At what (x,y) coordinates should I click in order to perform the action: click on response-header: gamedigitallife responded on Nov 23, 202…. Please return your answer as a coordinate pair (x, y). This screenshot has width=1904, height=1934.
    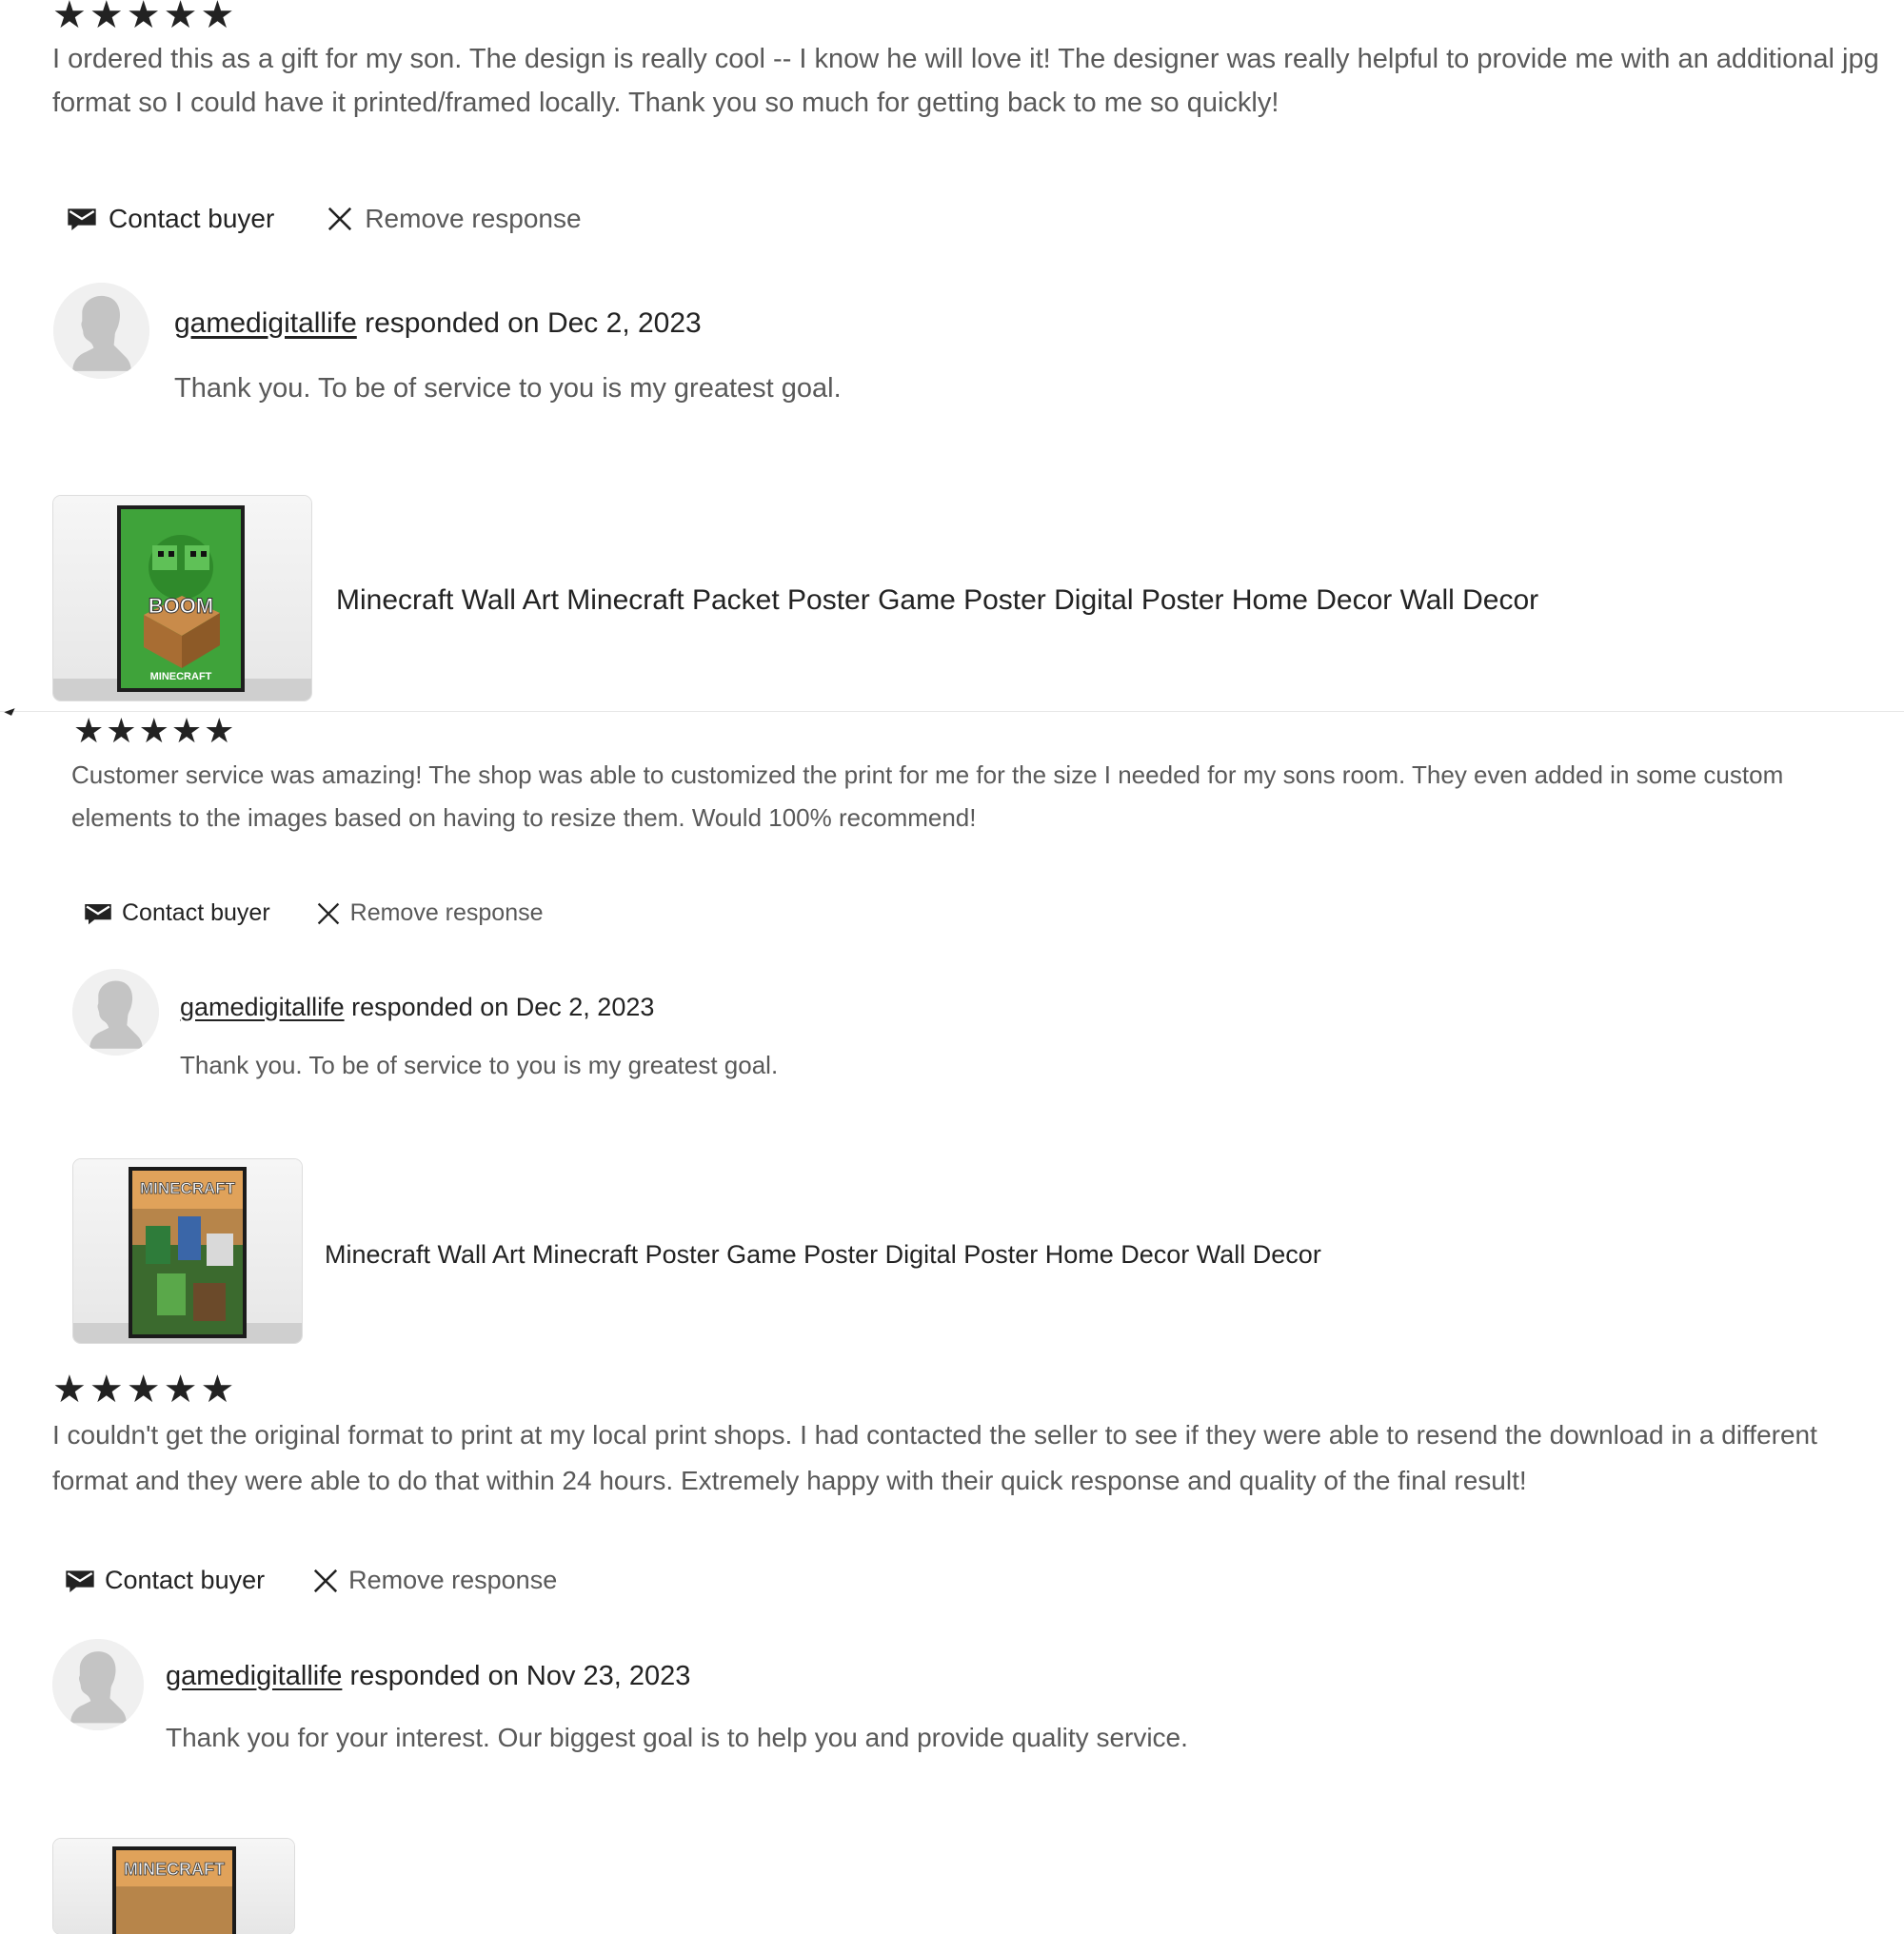
    Looking at the image, I should click on (428, 1676).